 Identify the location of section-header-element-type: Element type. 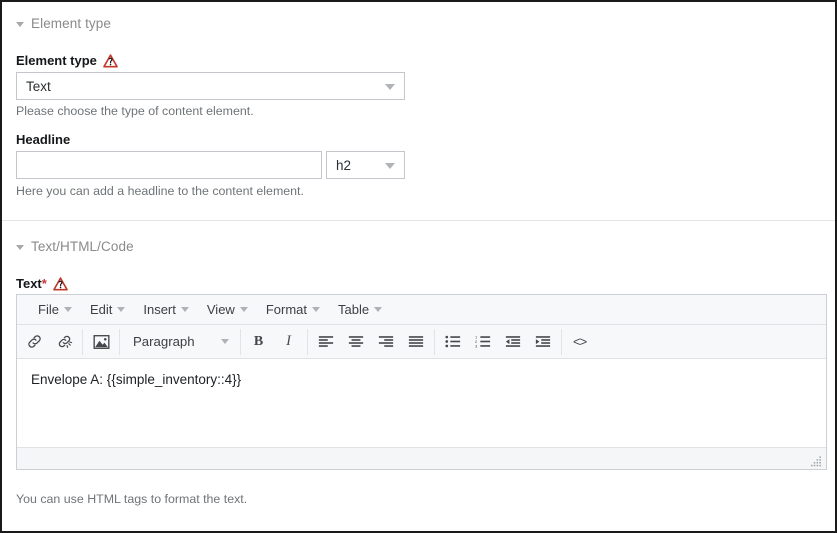
(56, 23).